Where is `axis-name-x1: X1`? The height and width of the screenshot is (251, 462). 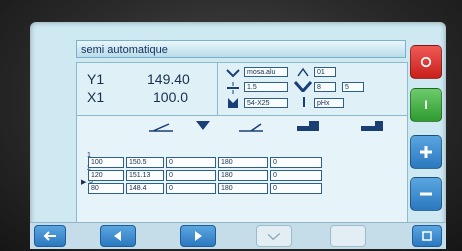 axis-name-x1: X1 is located at coordinates (96, 97).